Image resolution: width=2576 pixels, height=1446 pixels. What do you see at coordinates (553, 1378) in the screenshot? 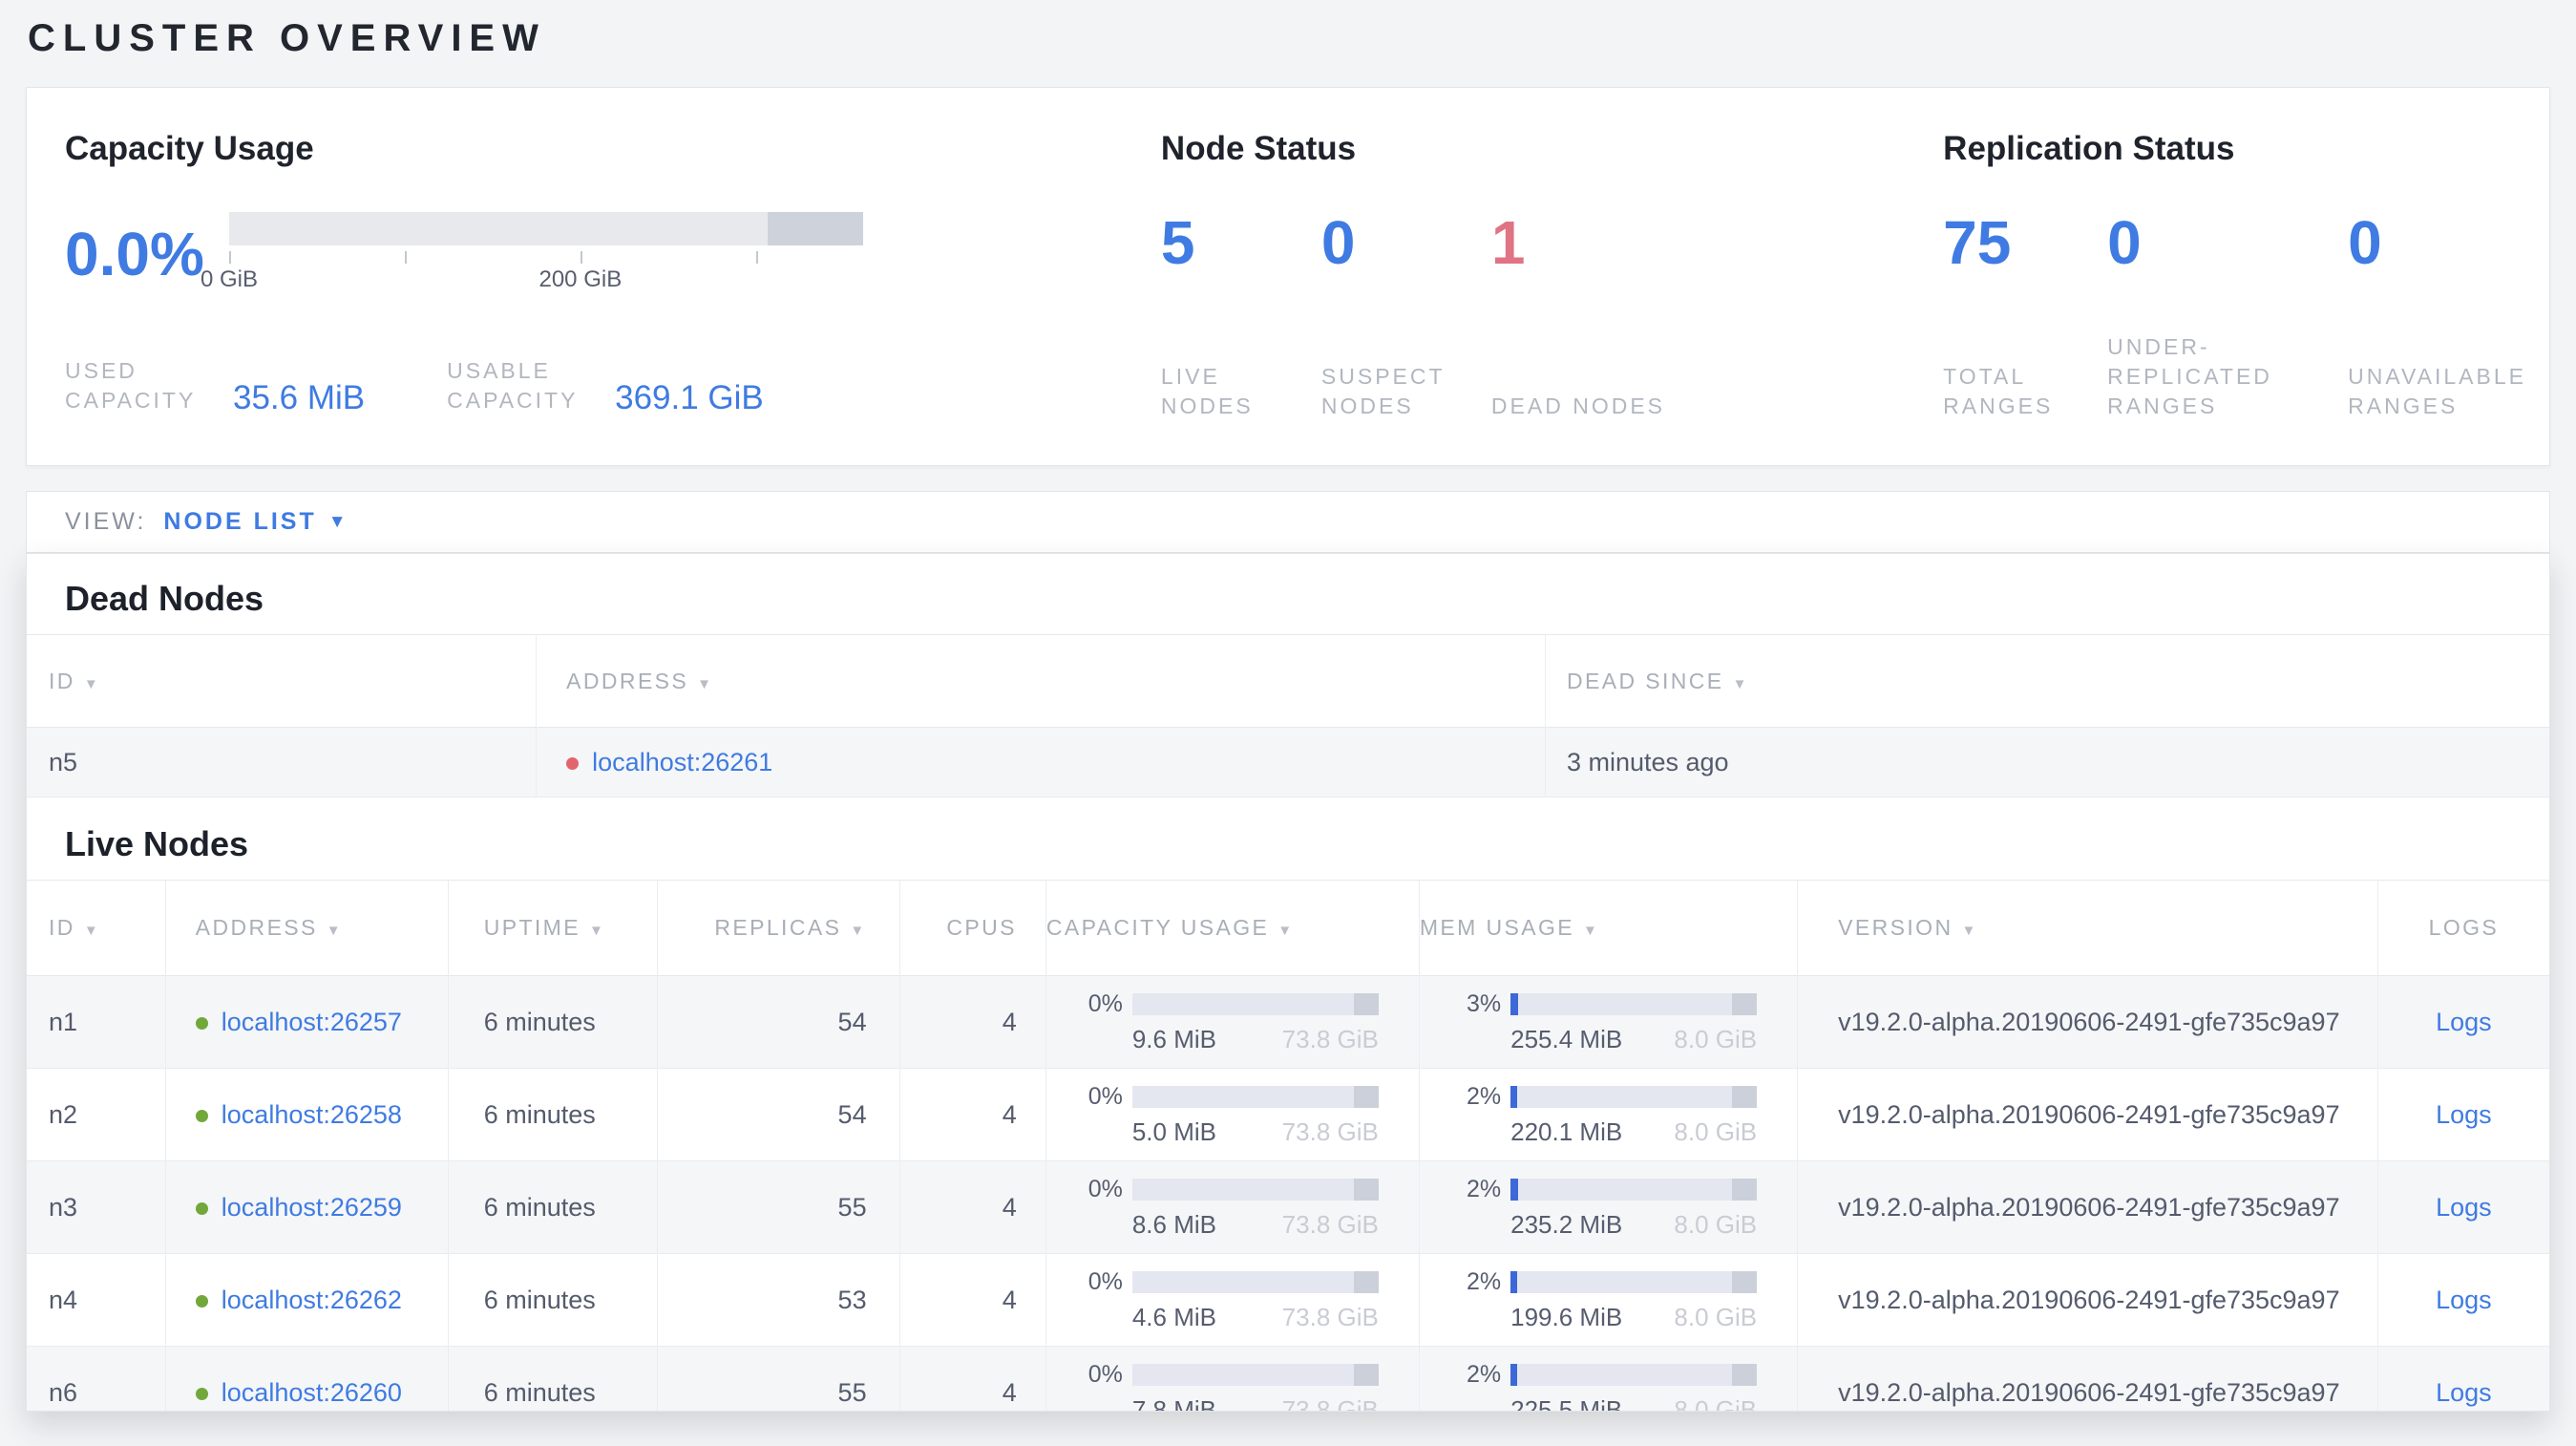
I see `uptime-cell: 6 minutes` at bounding box center [553, 1378].